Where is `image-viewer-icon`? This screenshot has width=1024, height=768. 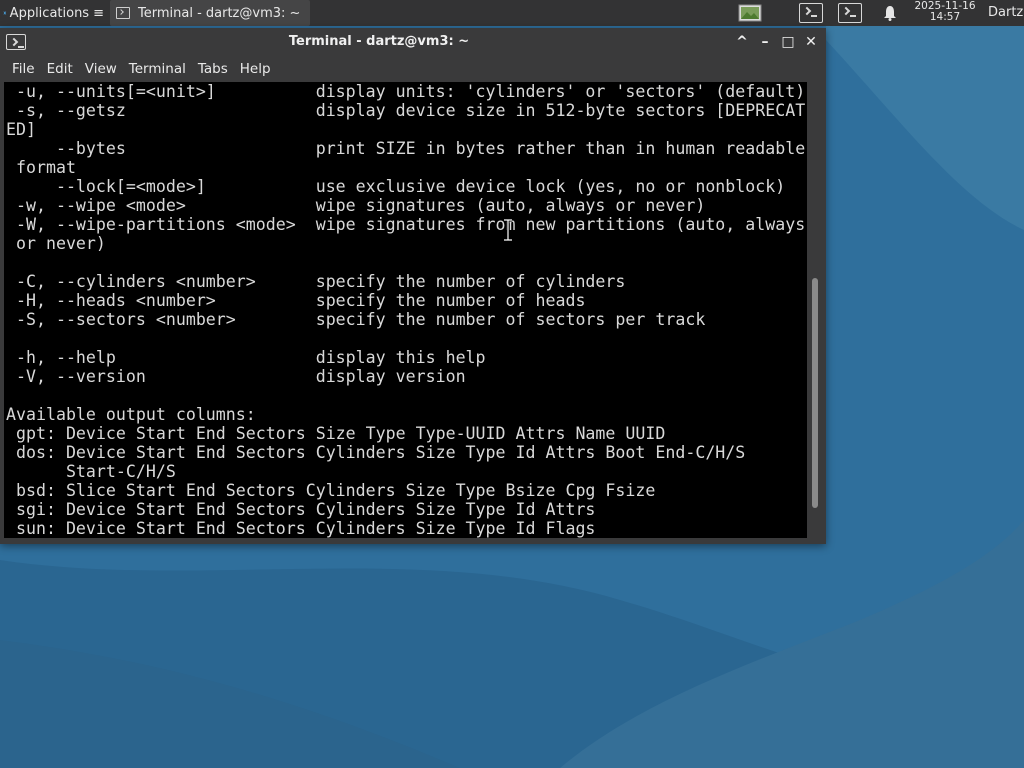 image-viewer-icon is located at coordinates (750, 13).